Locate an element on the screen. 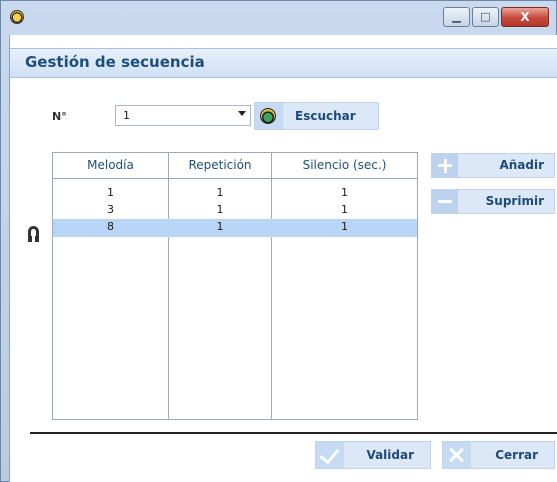 Image resolution: width=557 pixels, height=482 pixels. add-button: Añadir is located at coordinates (493, 165).